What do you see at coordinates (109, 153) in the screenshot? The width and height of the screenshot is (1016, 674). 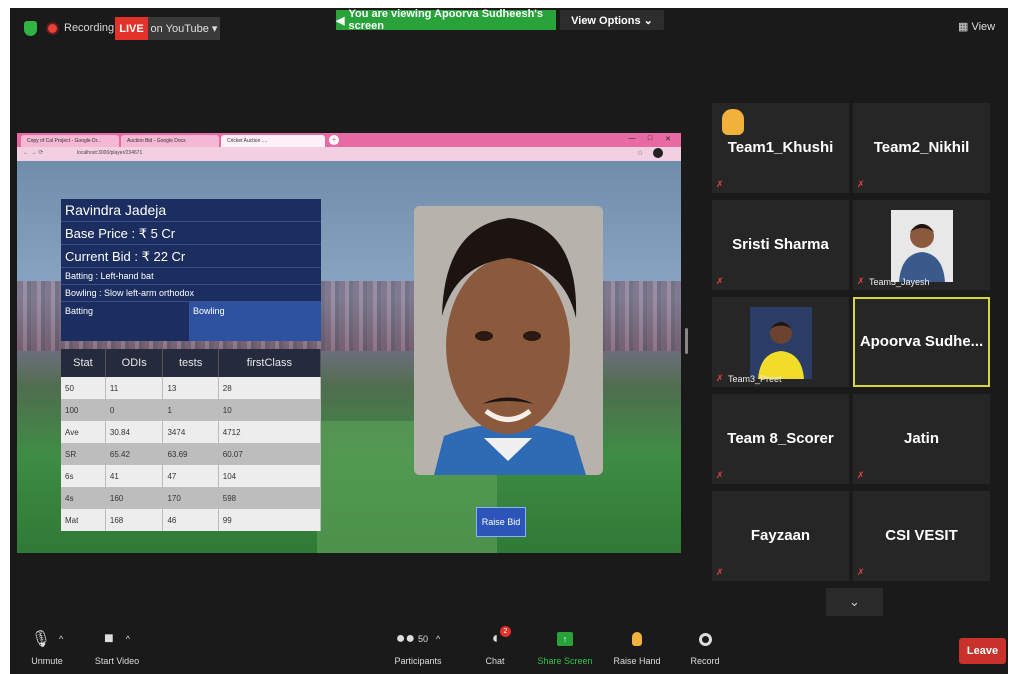 I see `url-text: localhost:3000/player/234671` at bounding box center [109, 153].